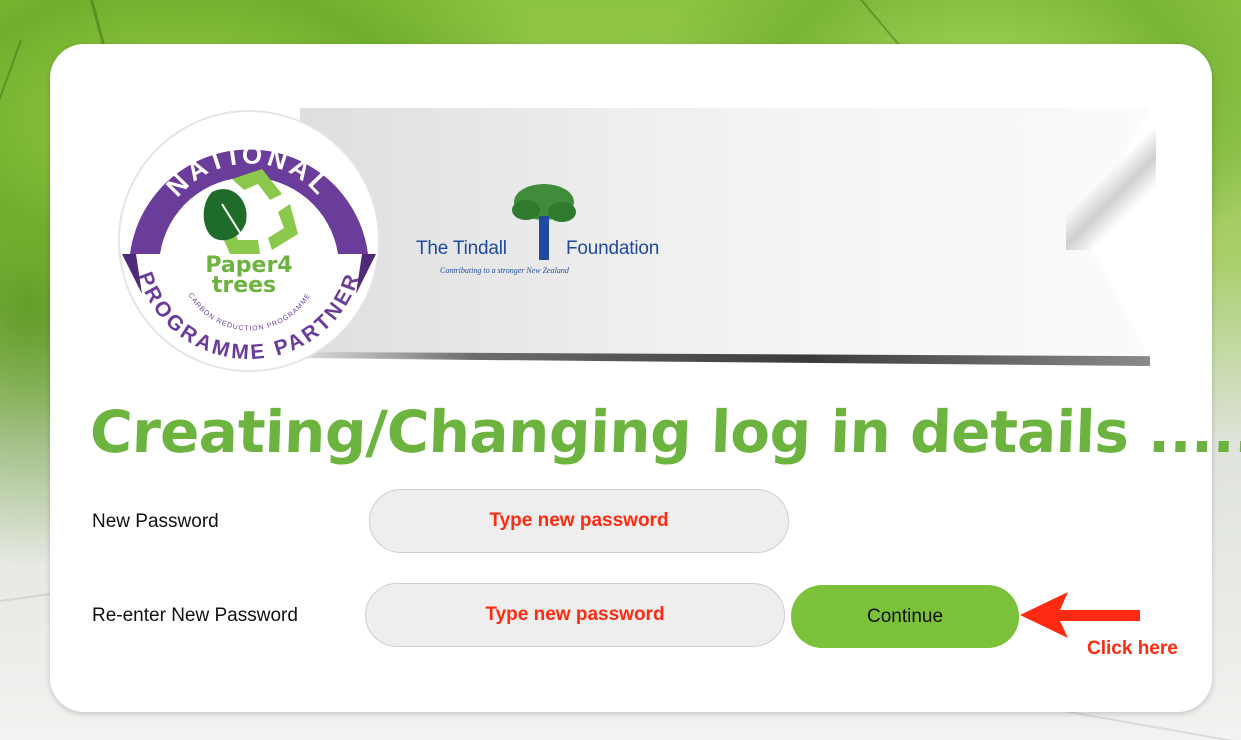 The height and width of the screenshot is (740, 1241). I want to click on new-password-field: Type new password, so click(579, 521).